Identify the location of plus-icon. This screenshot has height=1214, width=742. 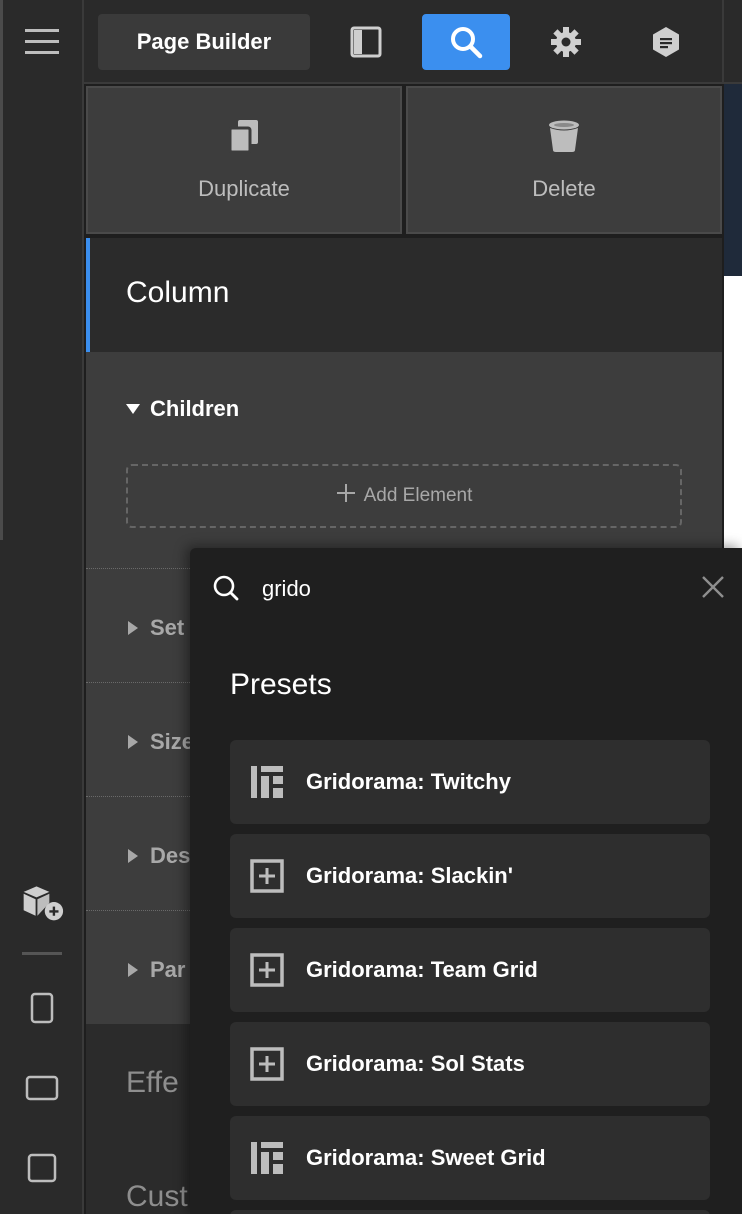
(346, 496).